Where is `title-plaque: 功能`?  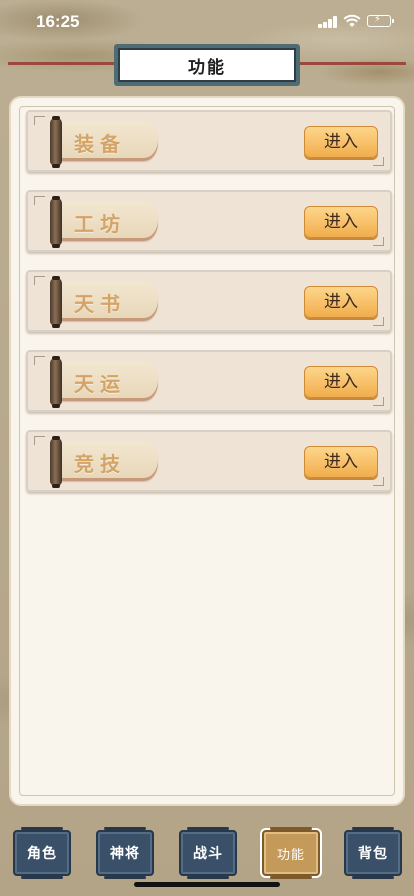
title-plaque: 功能 is located at coordinates (207, 65).